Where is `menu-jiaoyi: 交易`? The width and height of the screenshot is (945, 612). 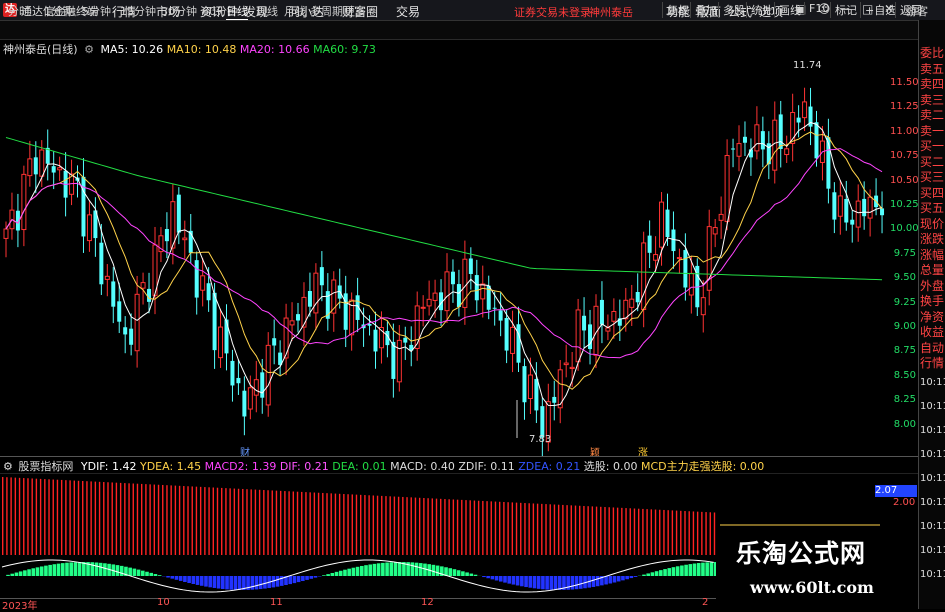
menu-jiaoyi: 交易 is located at coordinates (408, 11).